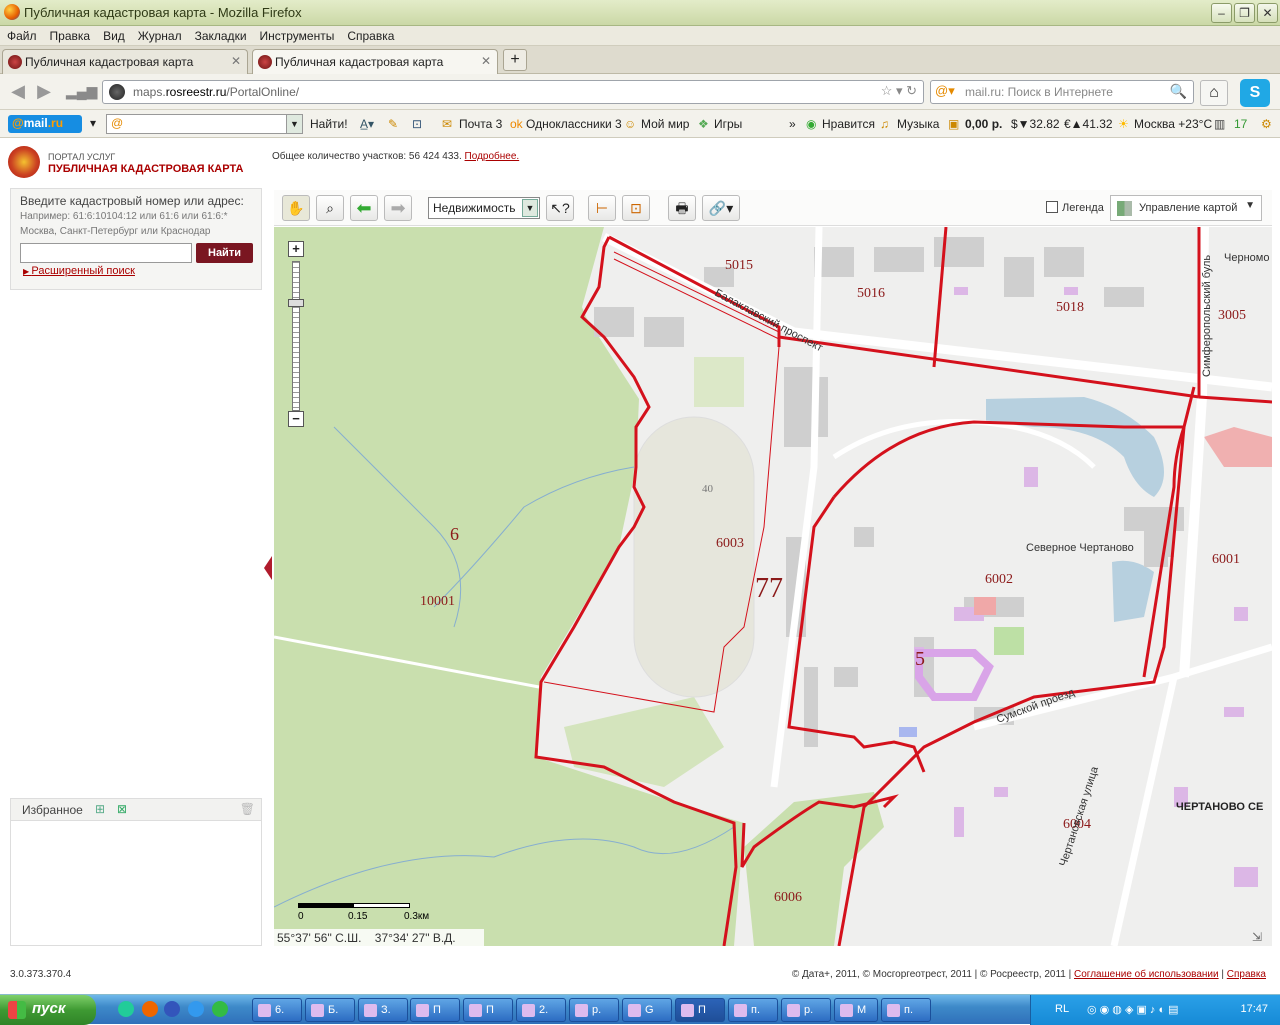 This screenshot has height=1025, width=1280. I want to click on highlight-icon: ✎, so click(393, 124).